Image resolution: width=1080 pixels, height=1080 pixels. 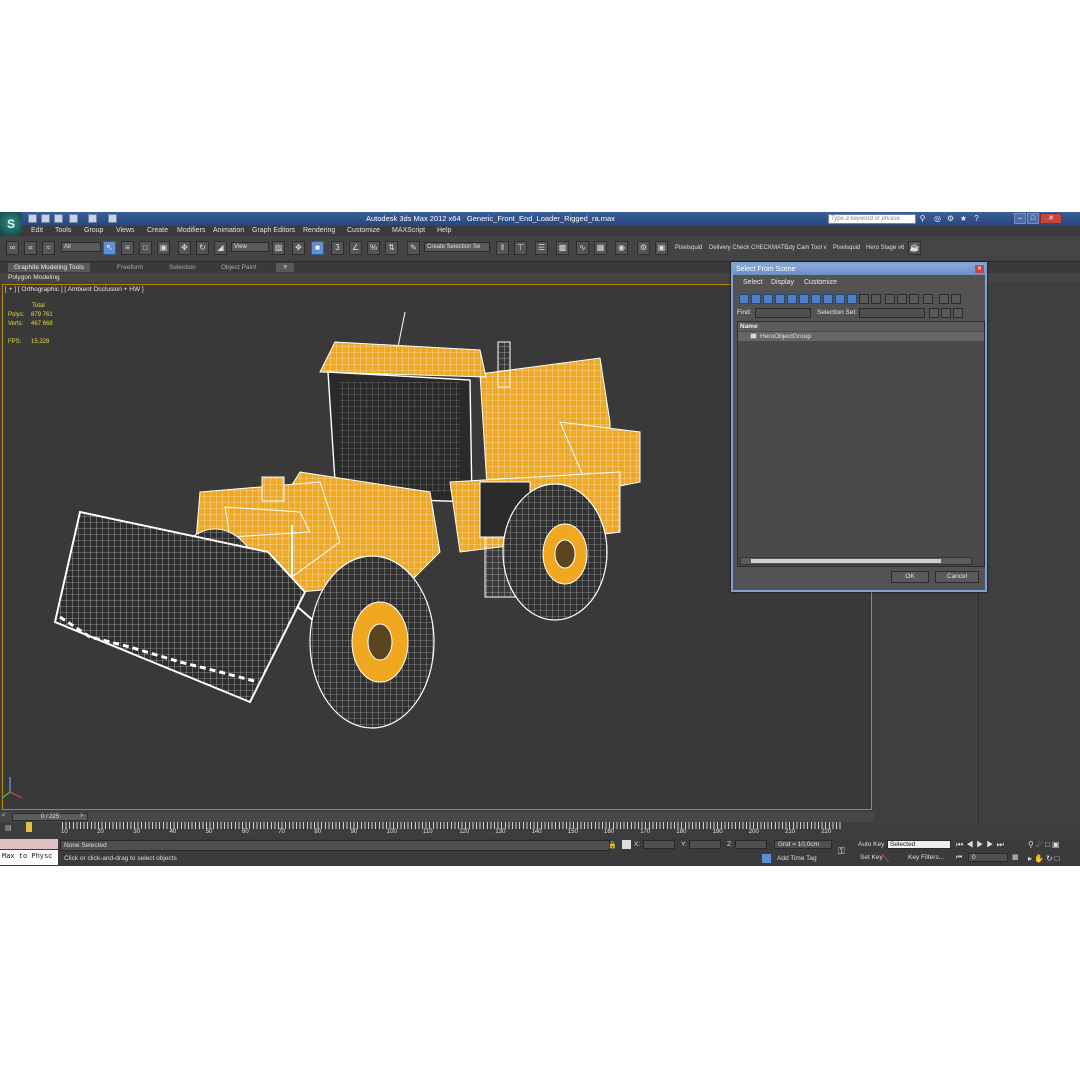 What do you see at coordinates (885, 248) in the screenshot?
I see `plugin-hero-stage: Hero Stage v6` at bounding box center [885, 248].